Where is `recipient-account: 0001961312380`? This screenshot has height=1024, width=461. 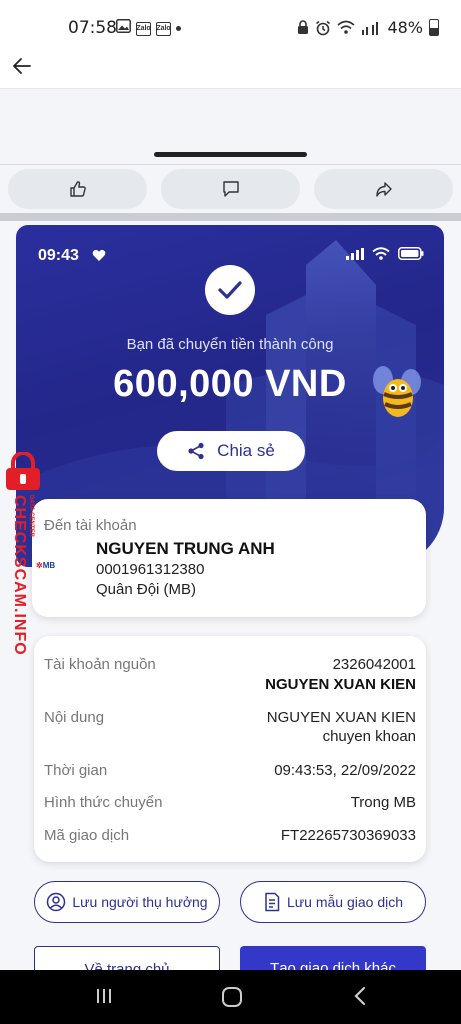 recipient-account: 0001961312380 is located at coordinates (150, 569).